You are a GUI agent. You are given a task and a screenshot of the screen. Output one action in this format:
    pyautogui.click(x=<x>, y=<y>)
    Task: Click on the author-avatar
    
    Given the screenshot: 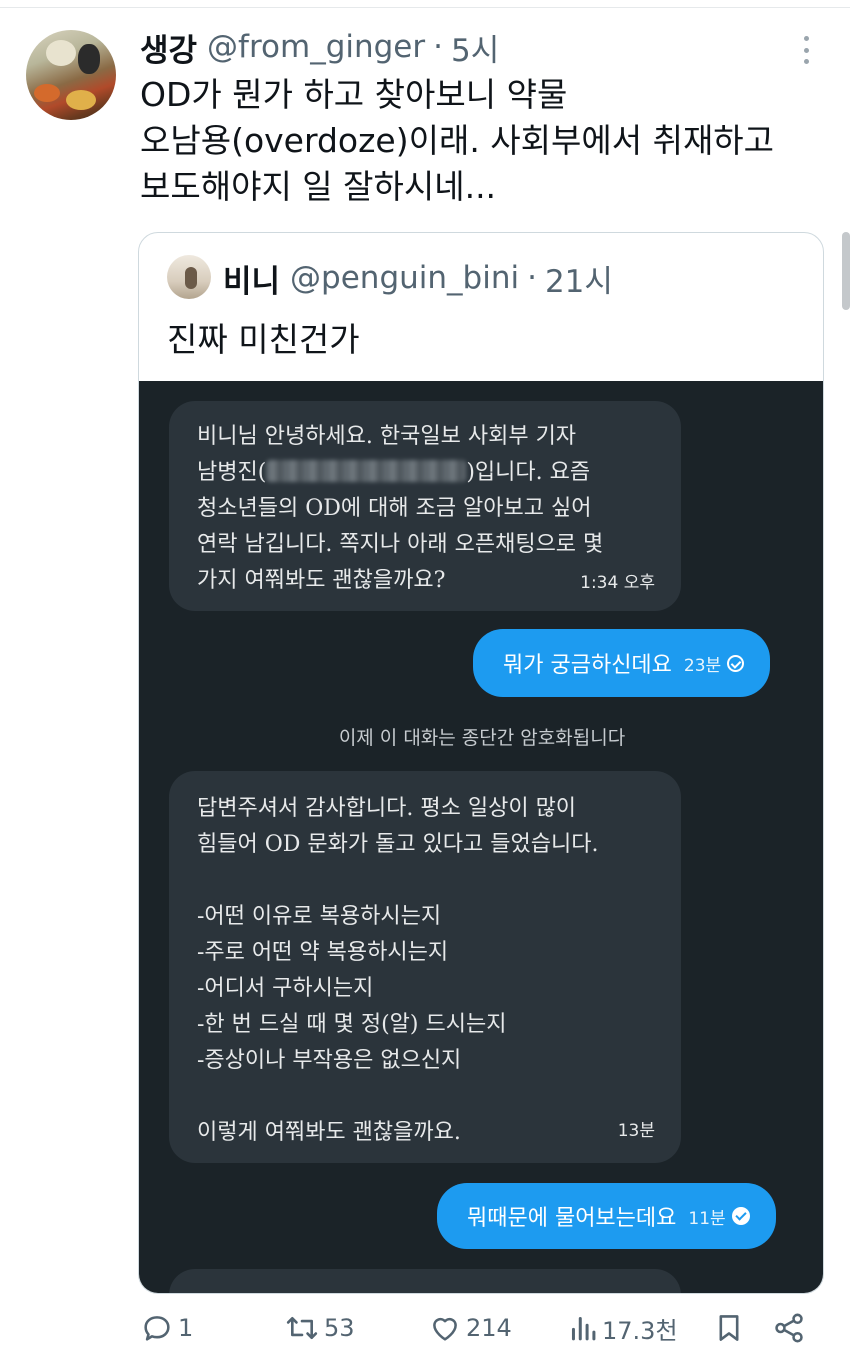 What is the action you would take?
    pyautogui.click(x=71, y=75)
    